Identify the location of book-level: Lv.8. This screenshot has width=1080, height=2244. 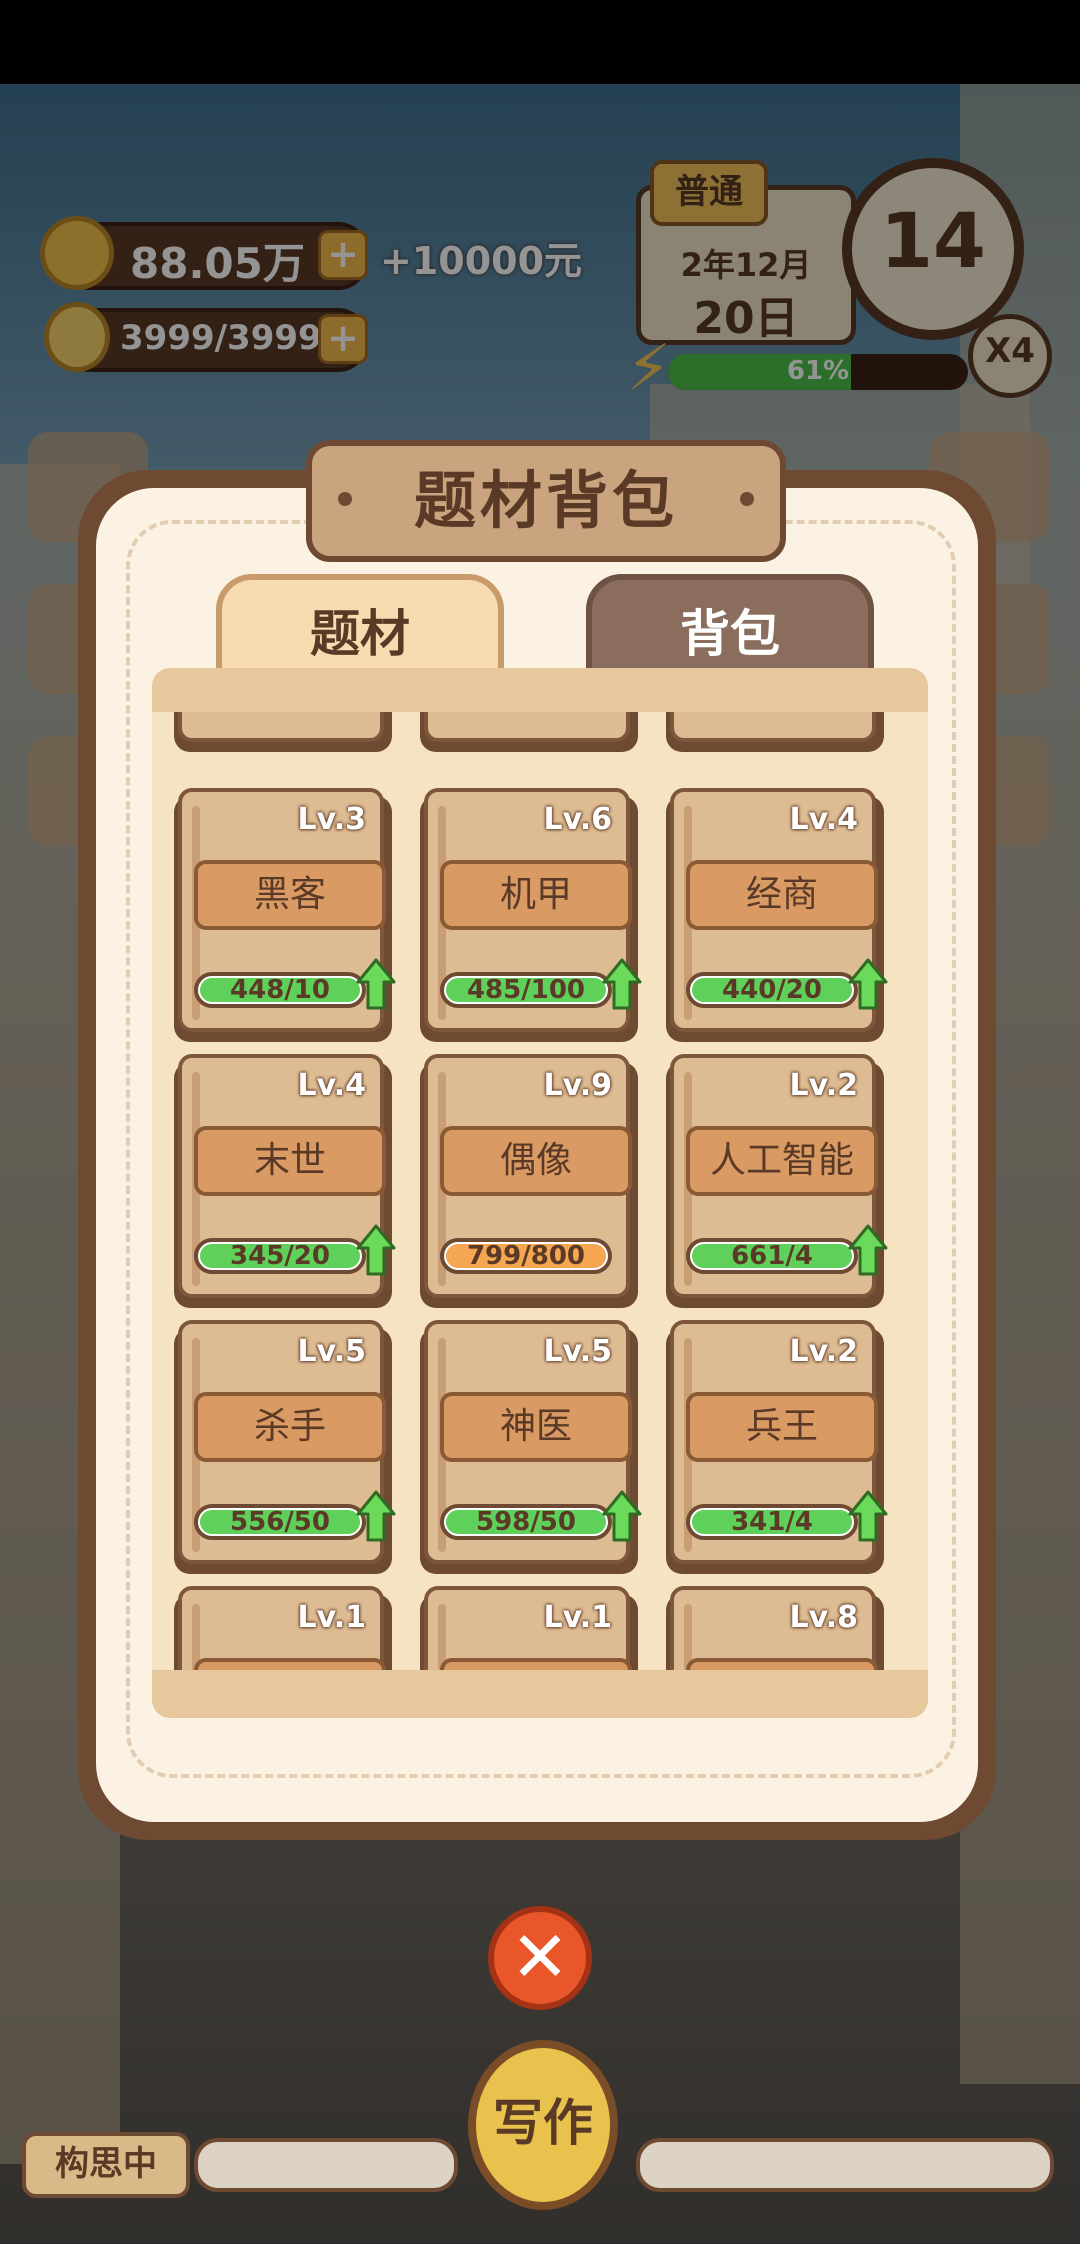
(824, 1617).